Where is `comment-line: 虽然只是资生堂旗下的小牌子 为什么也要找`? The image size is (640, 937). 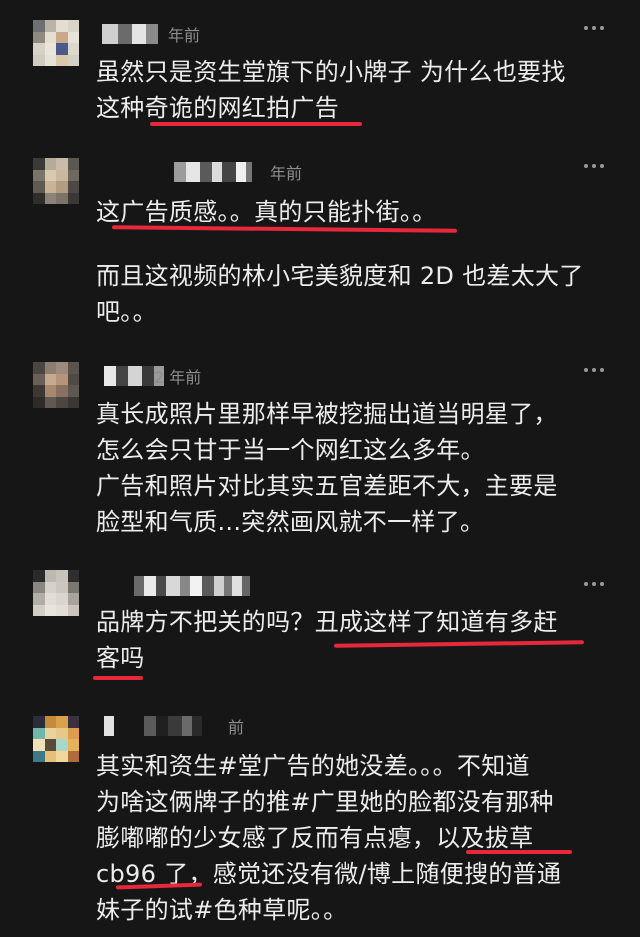 comment-line: 虽然只是资生堂旗下的小牌子 为什么也要找 is located at coordinates (331, 72).